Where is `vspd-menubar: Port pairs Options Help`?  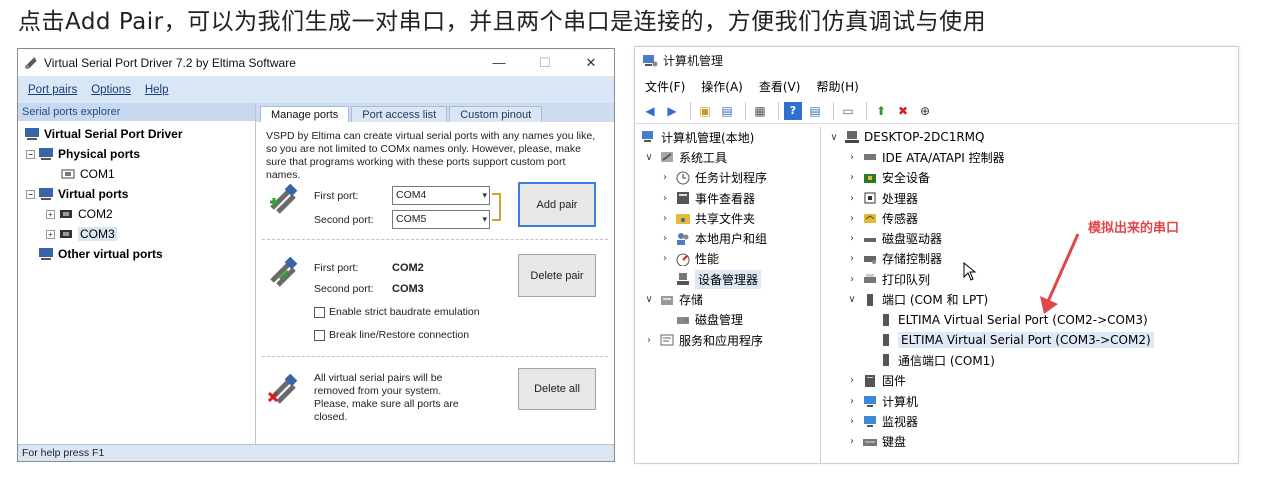
vspd-menubar: Port pairs Options Help is located at coordinates (316, 89).